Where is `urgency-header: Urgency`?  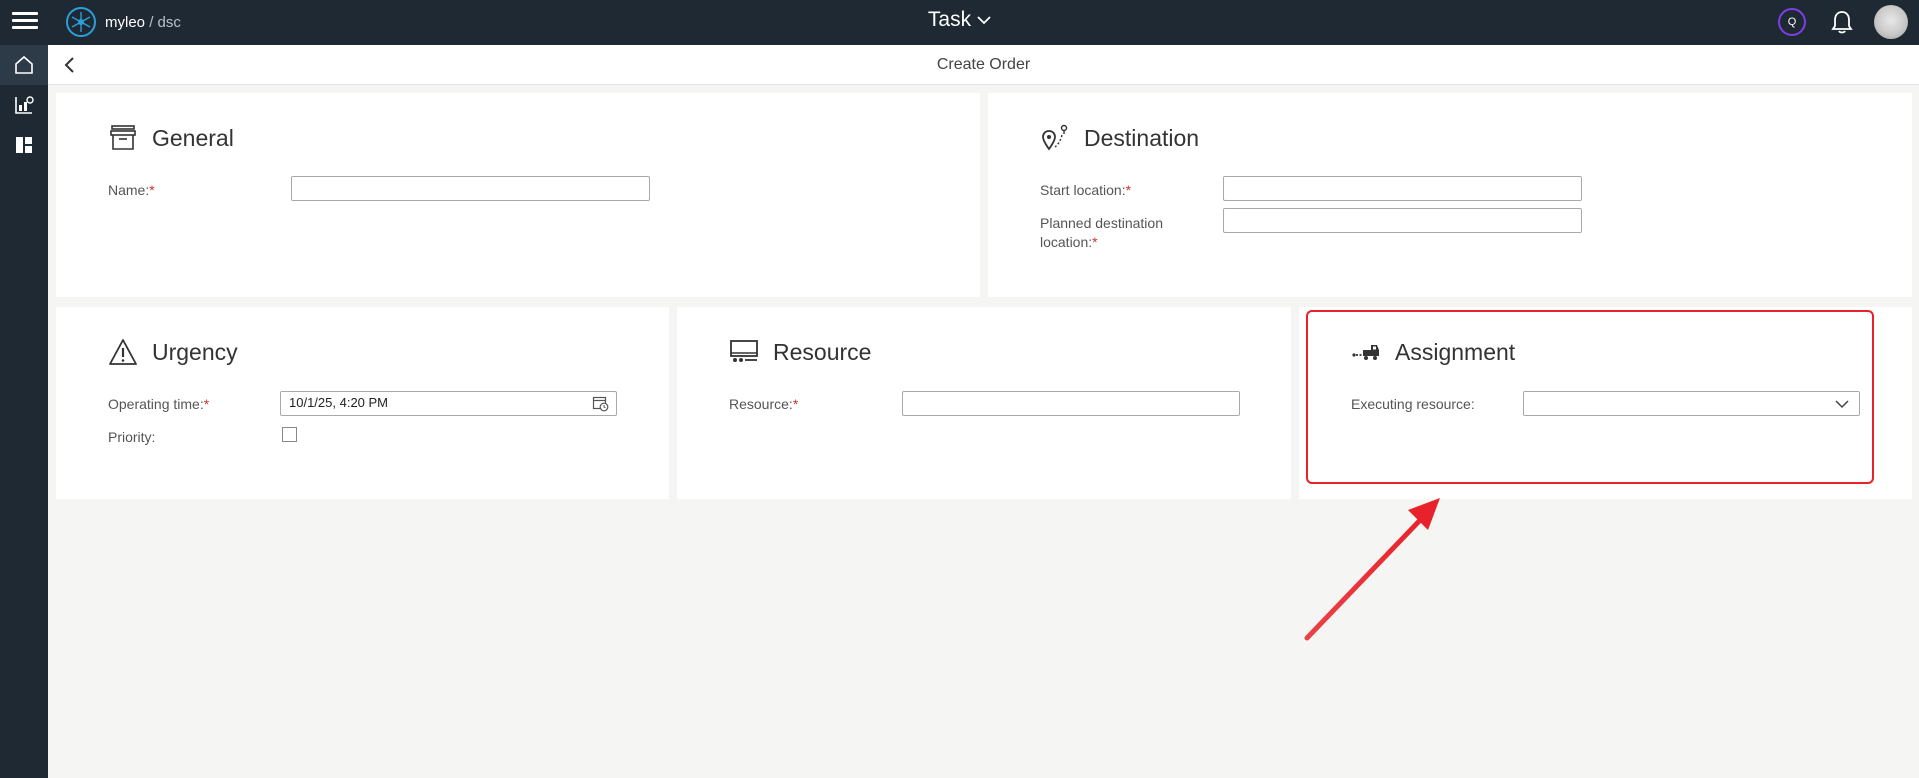 urgency-header: Urgency is located at coordinates (173, 352).